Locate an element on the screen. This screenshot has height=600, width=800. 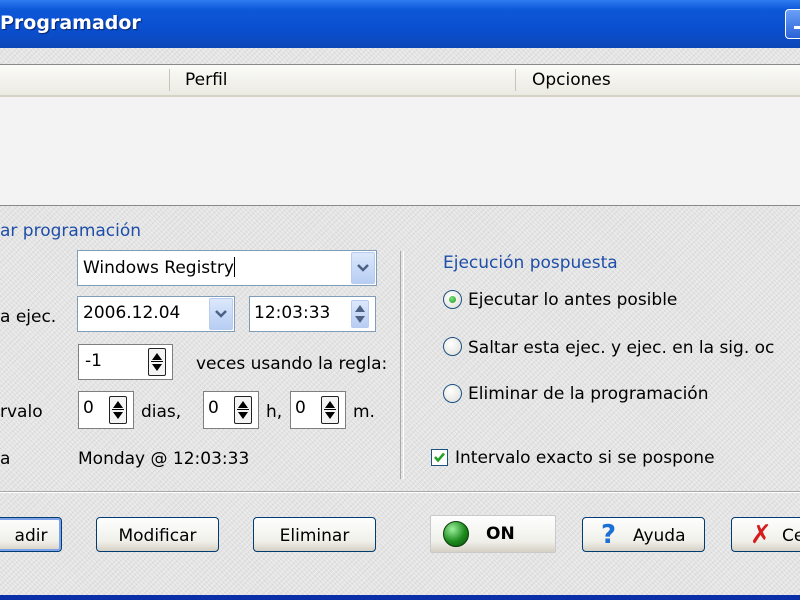
radio-remove-schedule-label: Eliminar de la programación is located at coordinates (588, 394).